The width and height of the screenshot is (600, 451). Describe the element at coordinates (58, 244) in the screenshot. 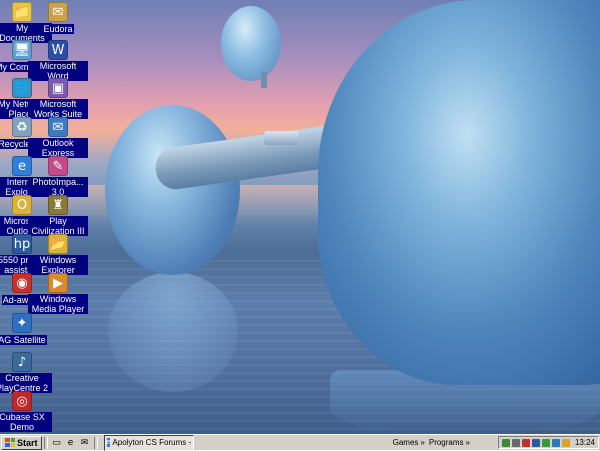

I see `windows-explorer-icon: 📂` at that location.